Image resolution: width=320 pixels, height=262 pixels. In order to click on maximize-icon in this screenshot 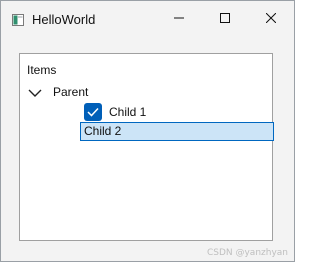, I will do `click(225, 19)`.